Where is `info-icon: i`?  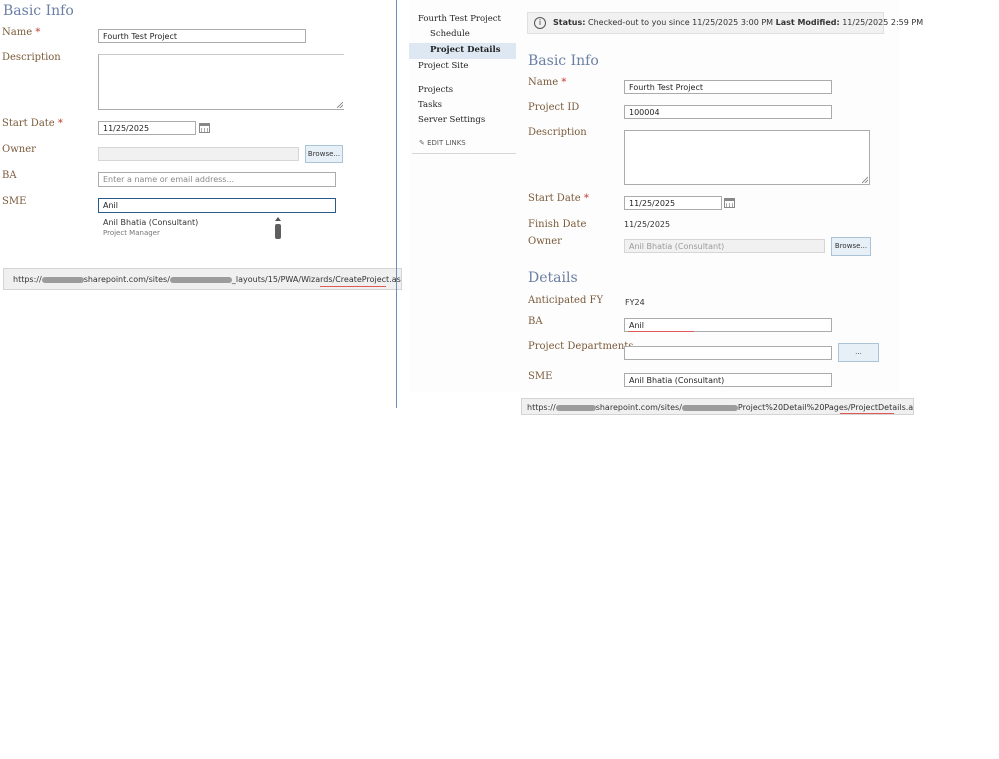 info-icon: i is located at coordinates (540, 23).